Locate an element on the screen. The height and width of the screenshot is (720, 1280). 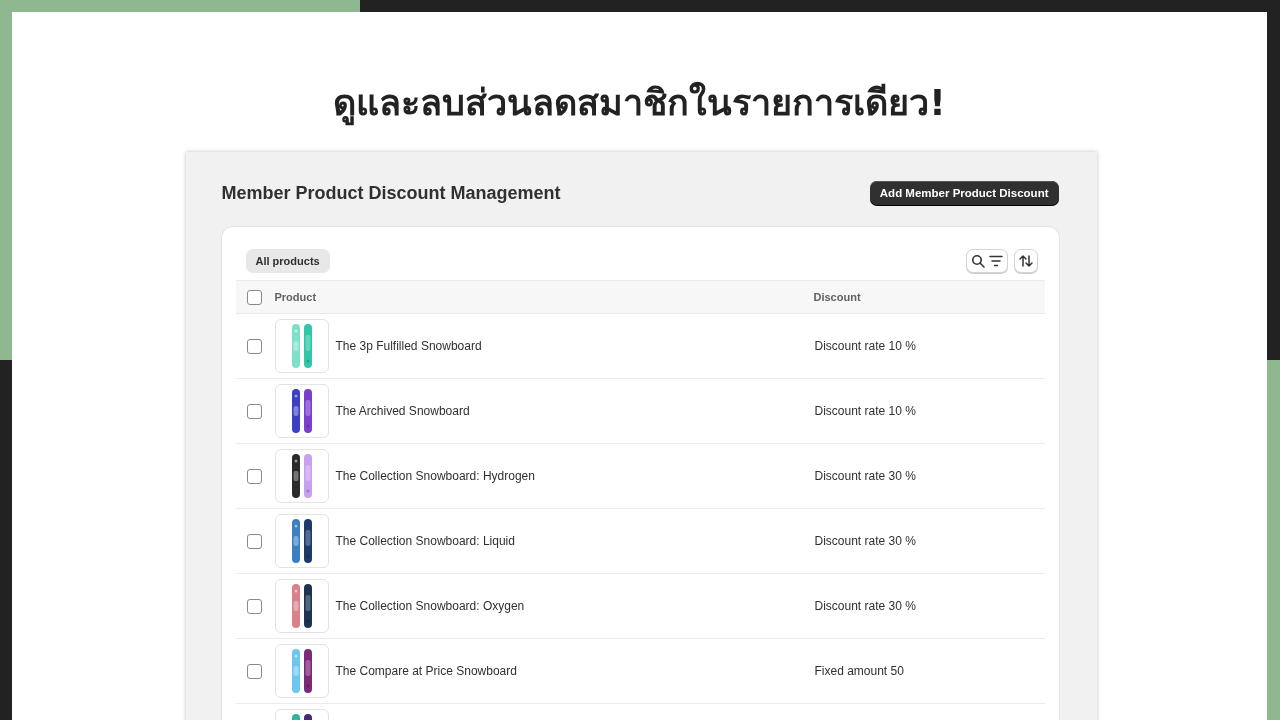
product-name: The Archived Snowboard is located at coordinates (403, 411).